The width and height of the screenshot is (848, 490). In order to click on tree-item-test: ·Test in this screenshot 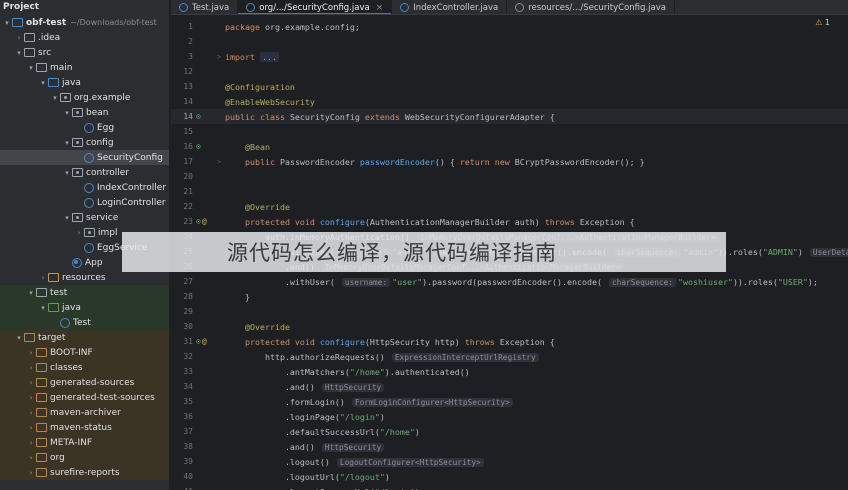, I will do `click(84, 322)`.